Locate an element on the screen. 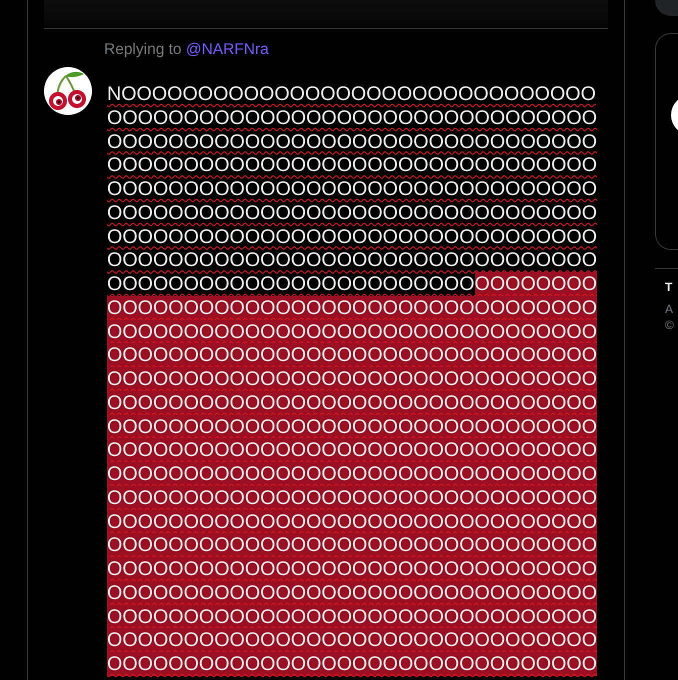  over-limit-text: OOOOOOOO is located at coordinates (536, 284).